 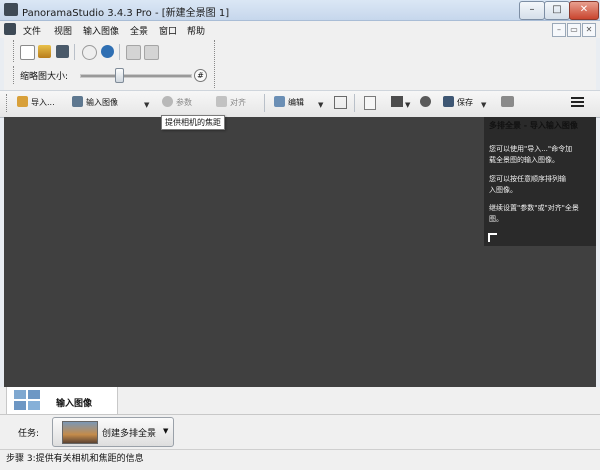 I want to click on menu-view: 视图, so click(x=63, y=30).